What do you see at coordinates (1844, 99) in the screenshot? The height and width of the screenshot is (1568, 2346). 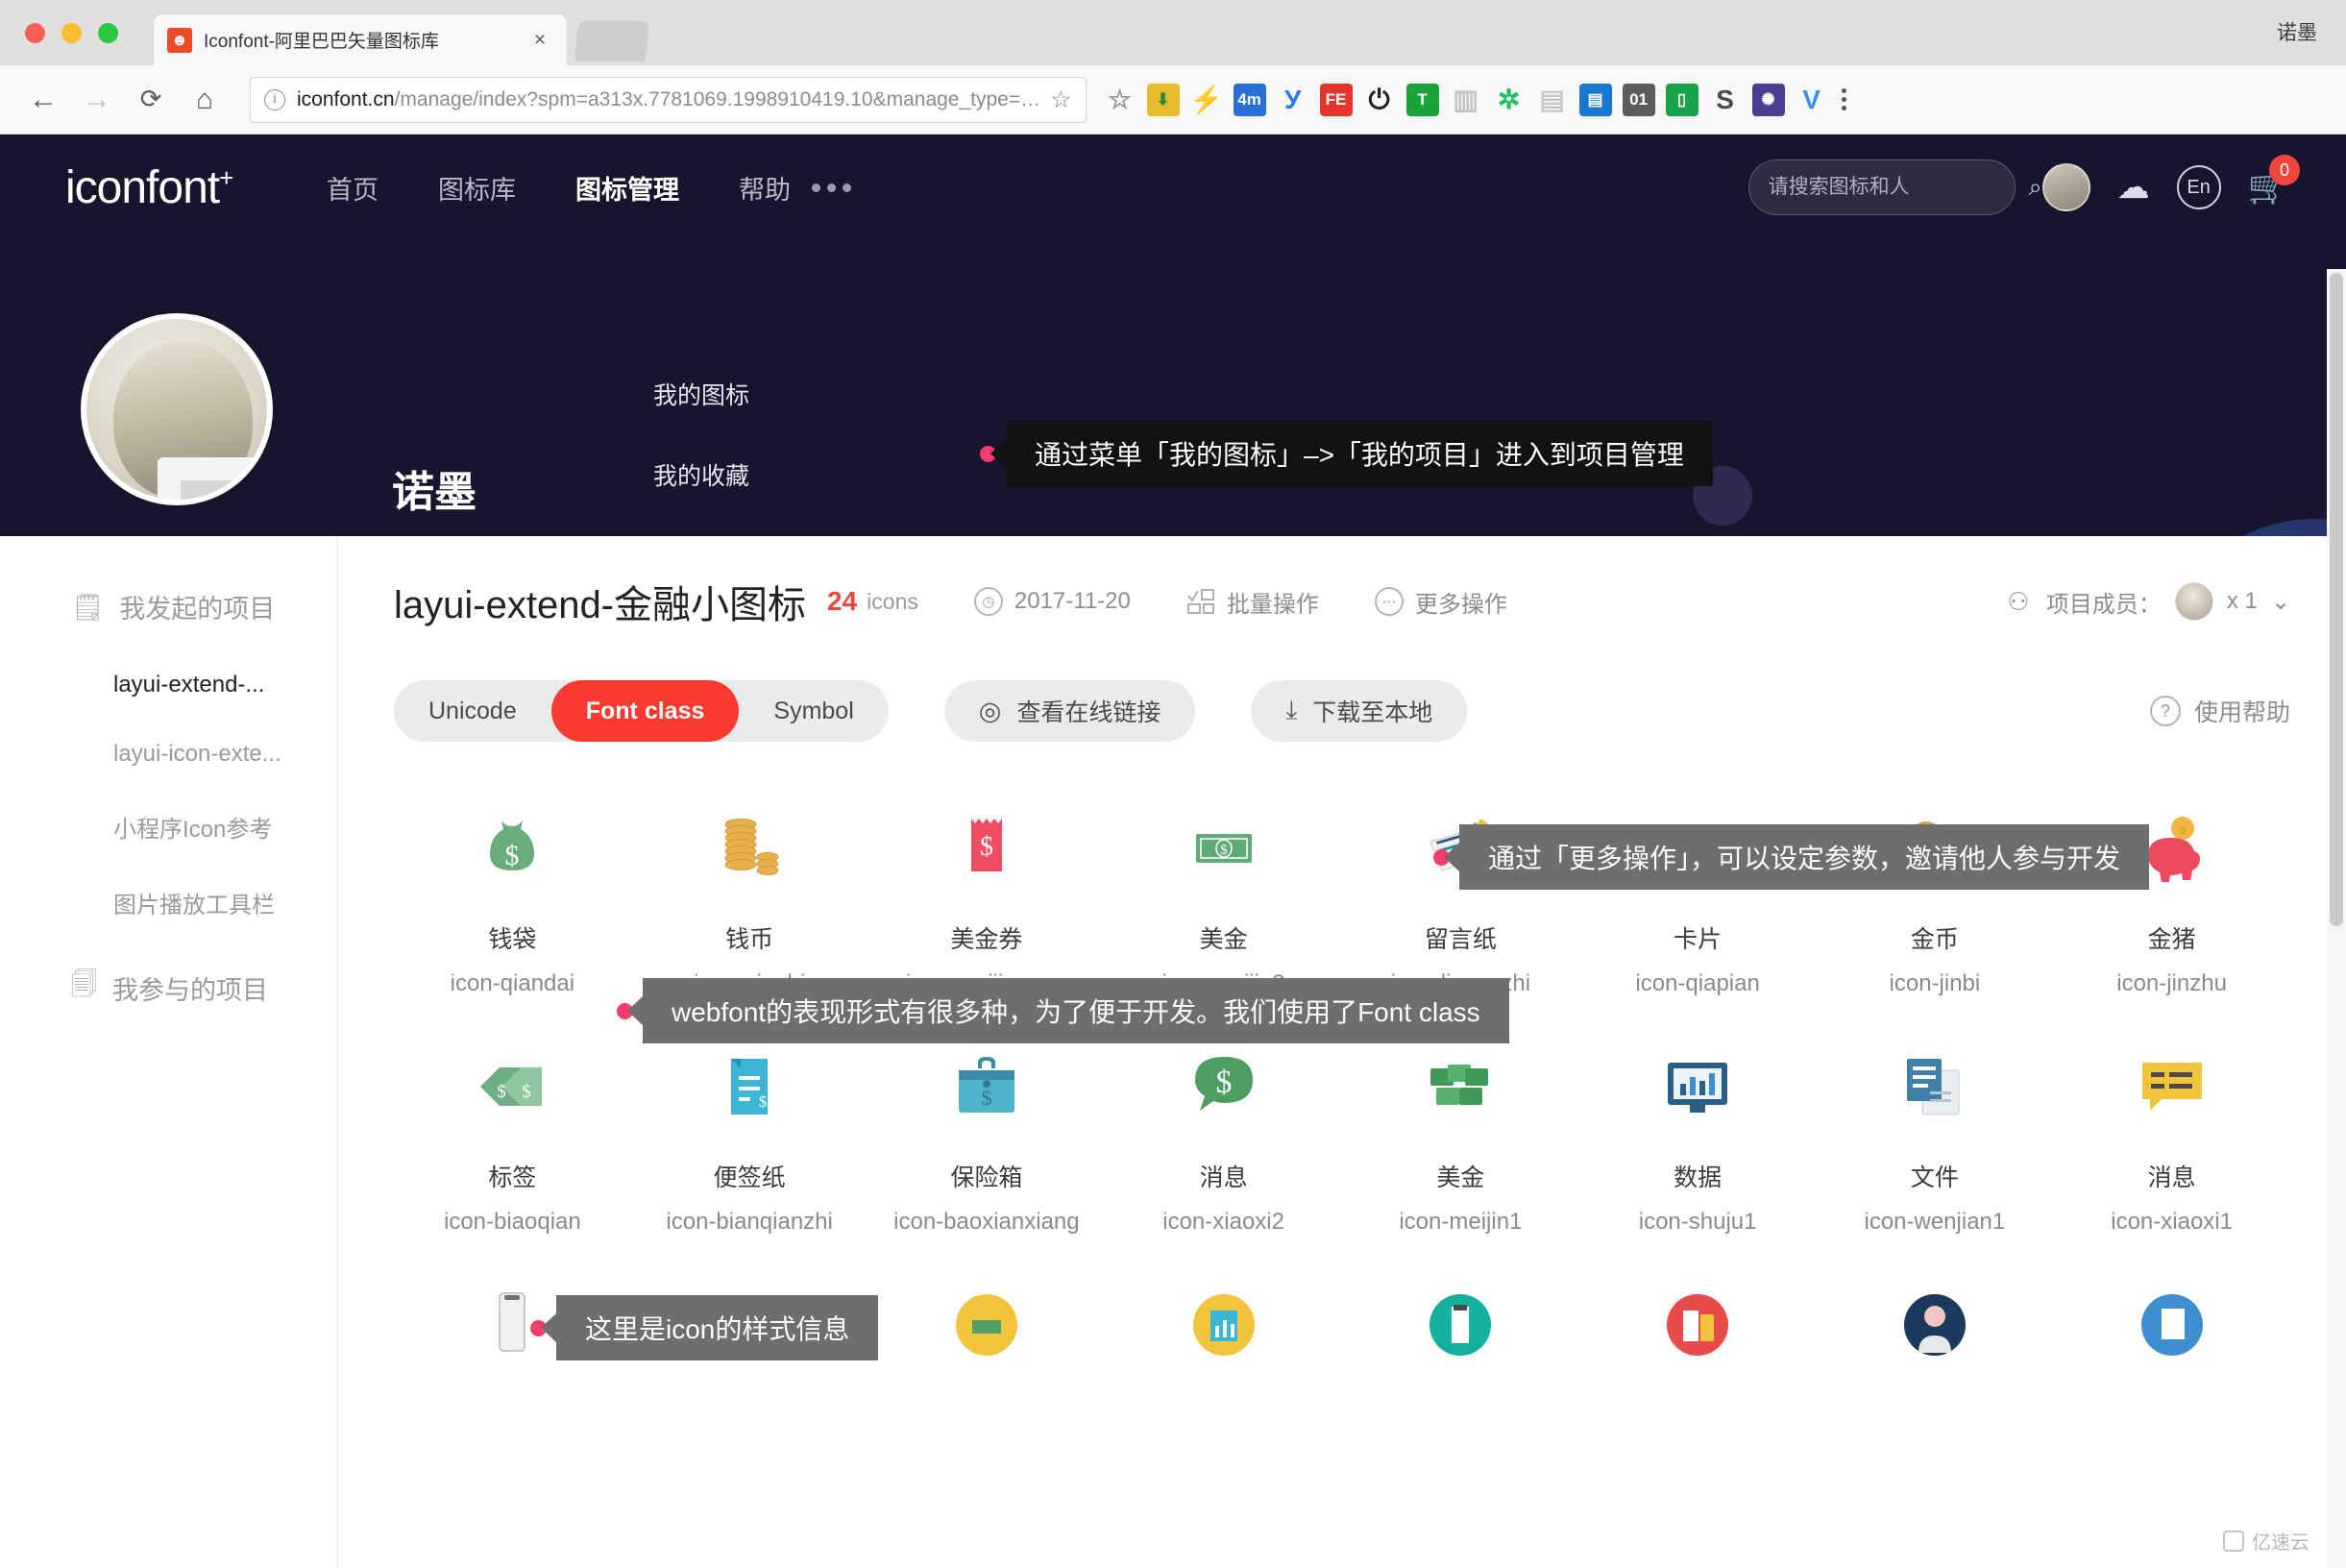 I see `browser-menu-icon` at bounding box center [1844, 99].